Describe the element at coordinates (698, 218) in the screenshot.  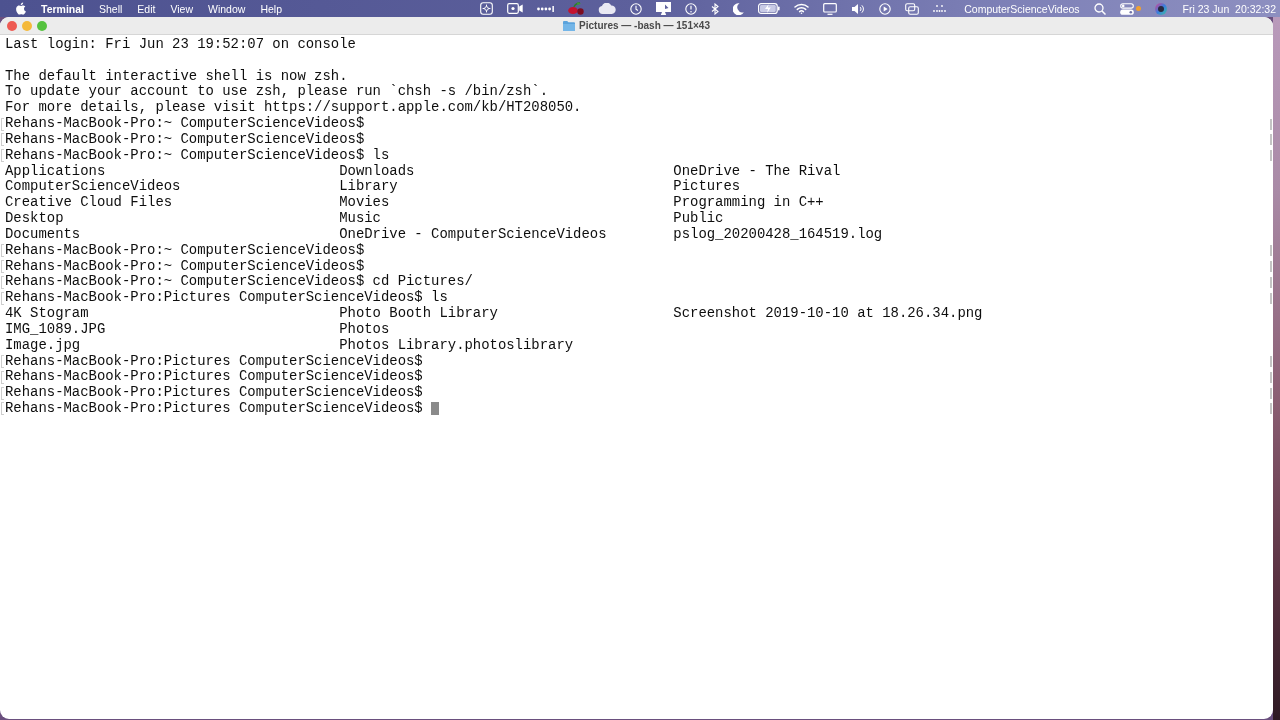
I see `file-name: Public` at that location.